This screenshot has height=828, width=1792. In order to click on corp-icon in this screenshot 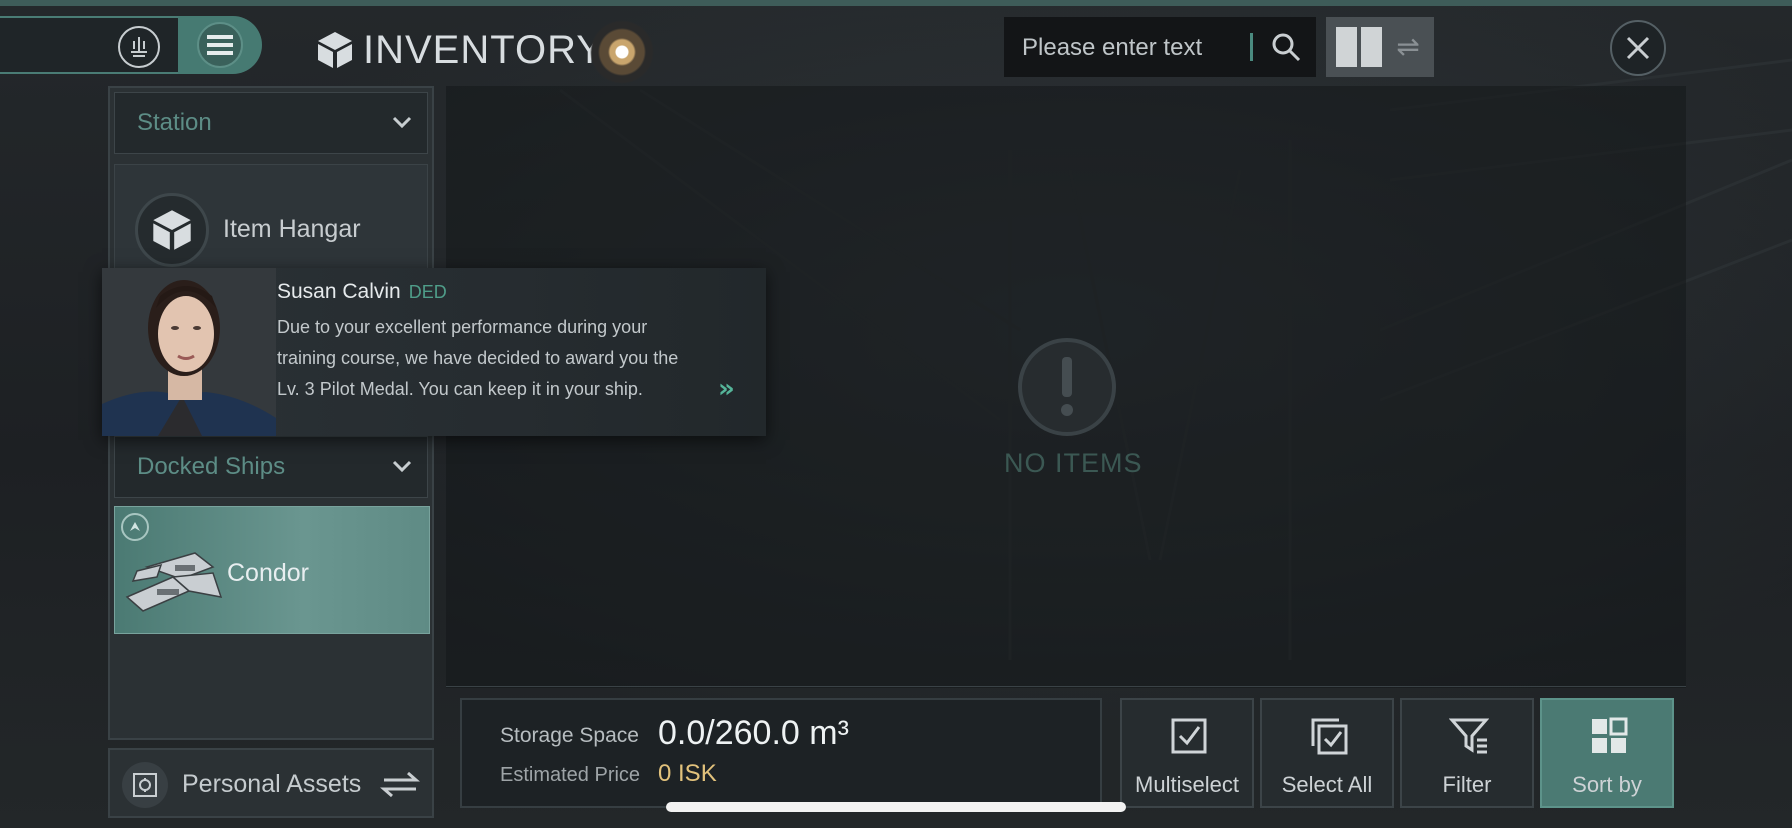, I will do `click(139, 47)`.